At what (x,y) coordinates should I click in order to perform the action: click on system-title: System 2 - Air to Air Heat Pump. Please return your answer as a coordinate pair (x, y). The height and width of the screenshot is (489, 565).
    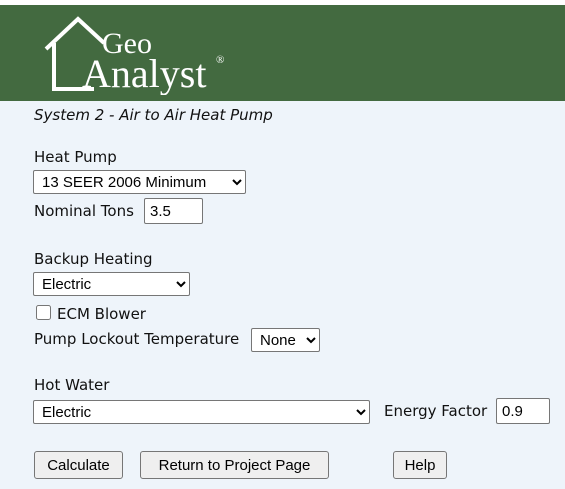
    Looking at the image, I should click on (153, 115).